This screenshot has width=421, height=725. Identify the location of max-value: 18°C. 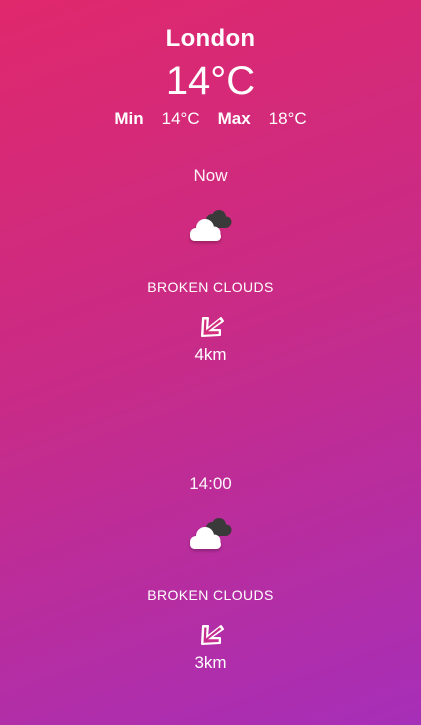
(287, 118).